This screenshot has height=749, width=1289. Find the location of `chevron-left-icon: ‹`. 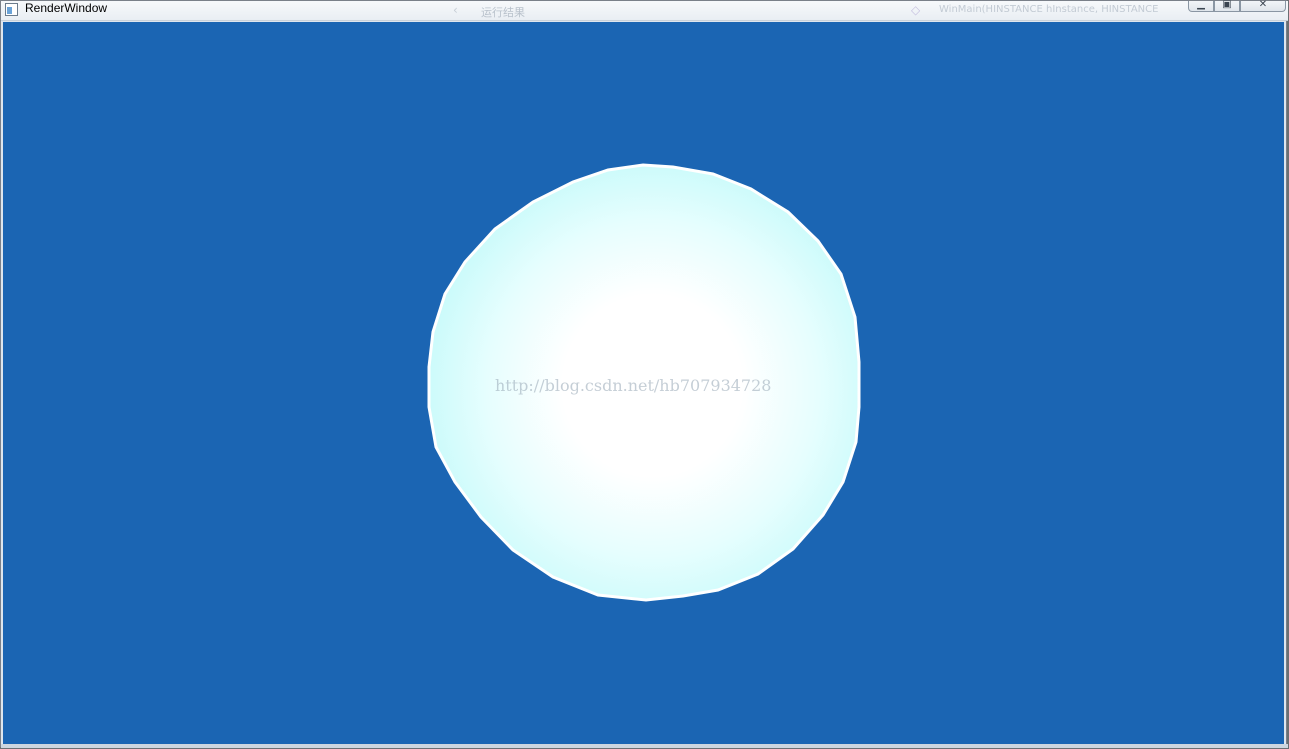

chevron-left-icon: ‹ is located at coordinates (455, 10).